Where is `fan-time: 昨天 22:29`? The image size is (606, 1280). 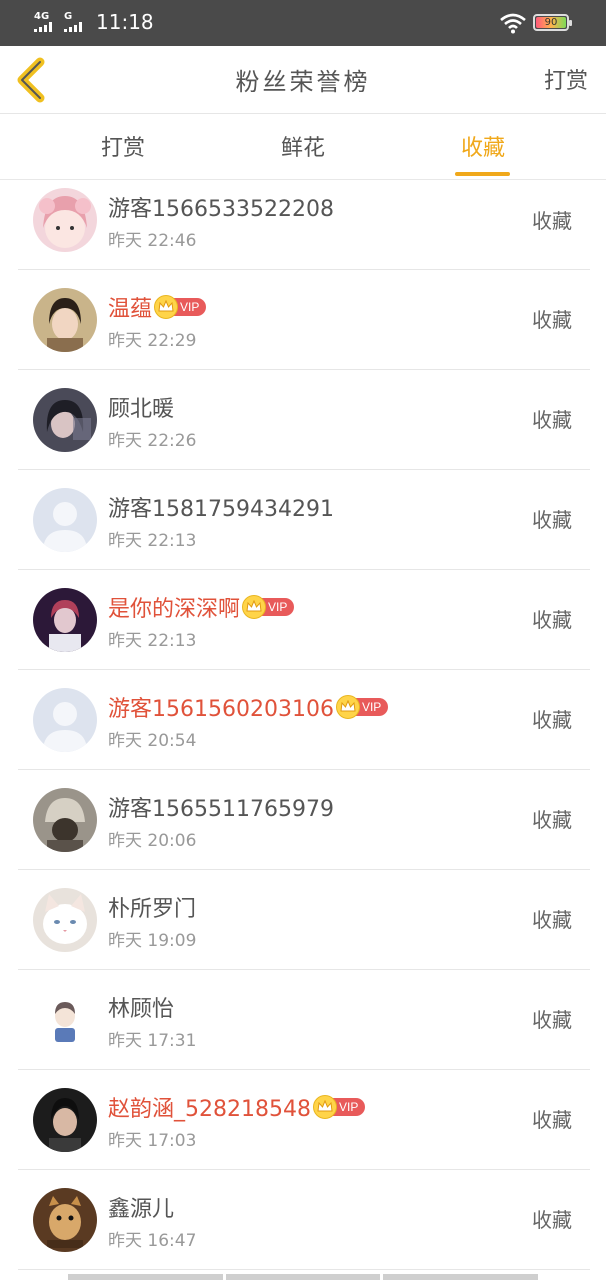
fan-time: 昨天 22:29 is located at coordinates (152, 341).